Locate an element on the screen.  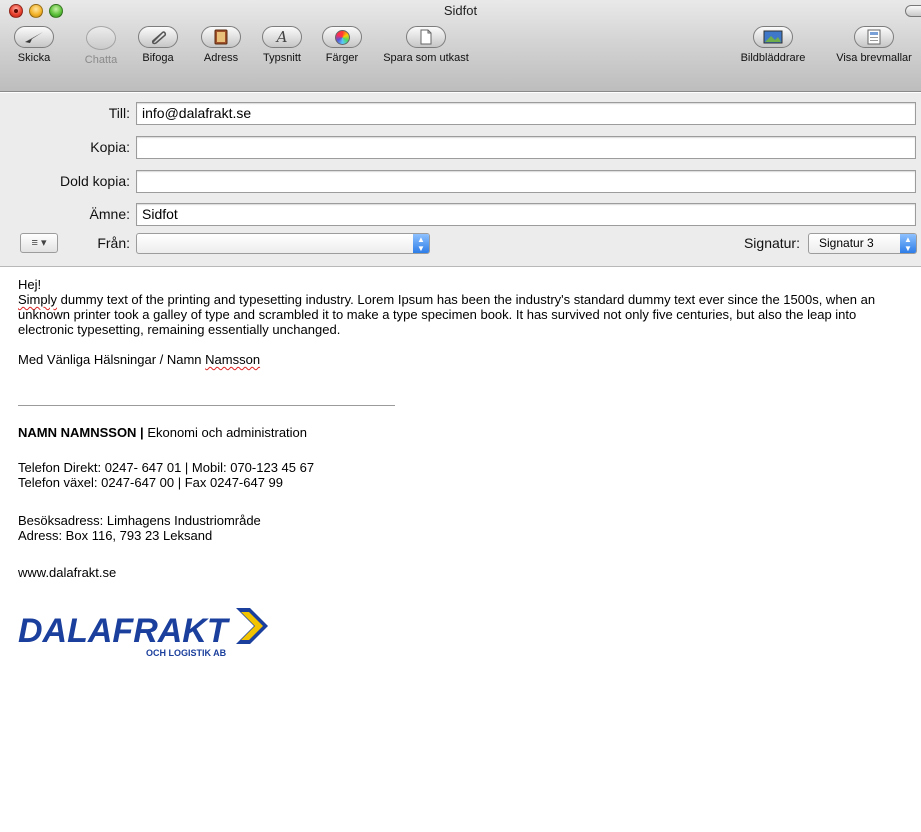
draft-document-icon is located at coordinates (426, 37).